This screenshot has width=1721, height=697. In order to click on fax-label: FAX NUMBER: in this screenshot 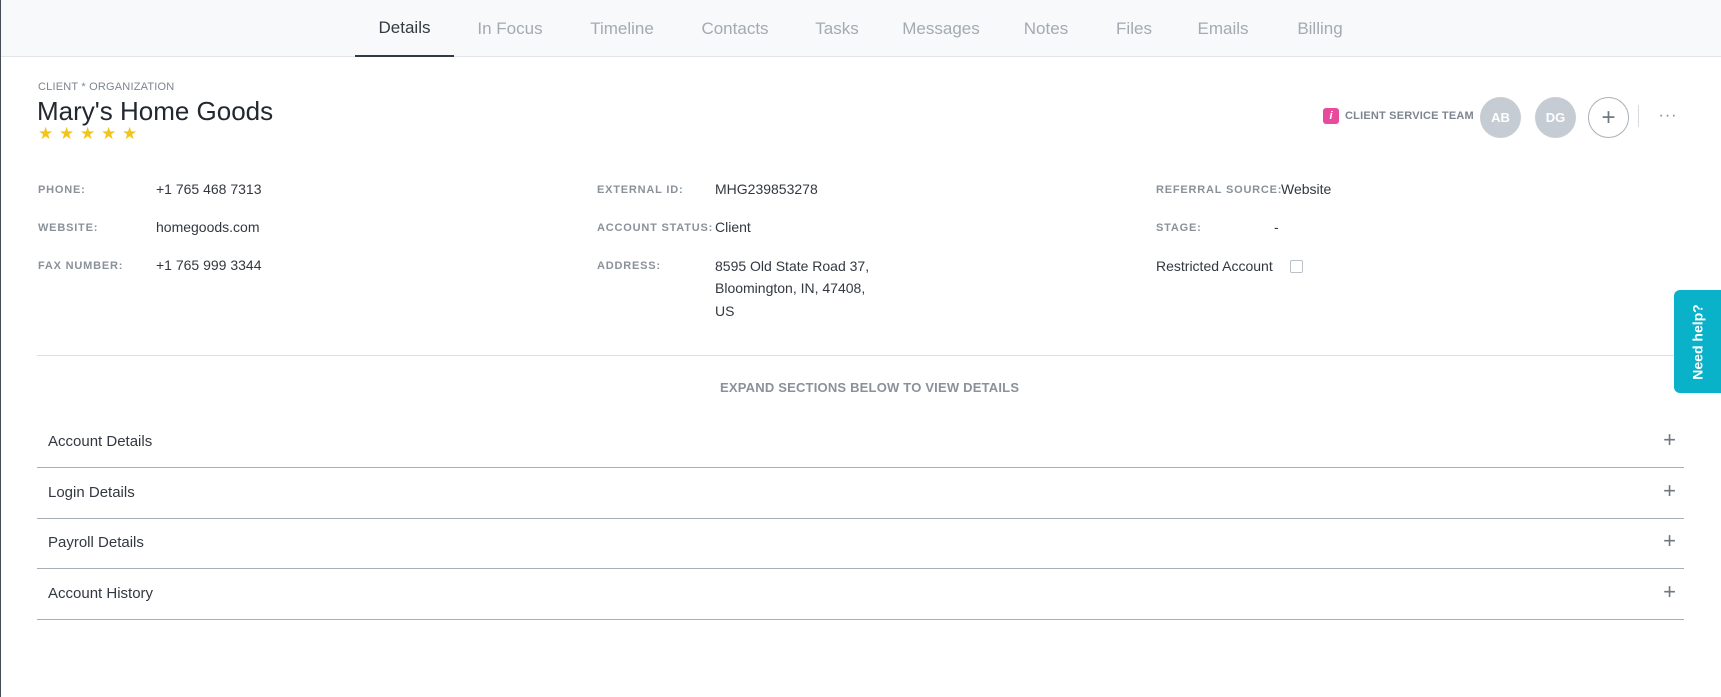, I will do `click(81, 266)`.